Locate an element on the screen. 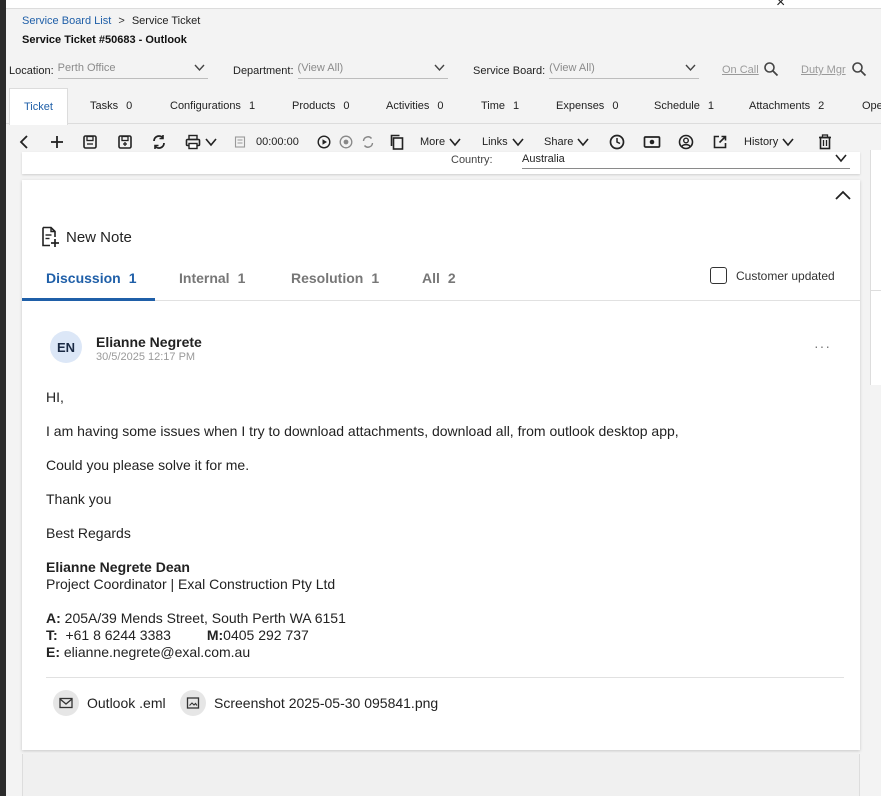 The height and width of the screenshot is (796, 881). department-filter: Department: (View All) is located at coordinates (340, 70).